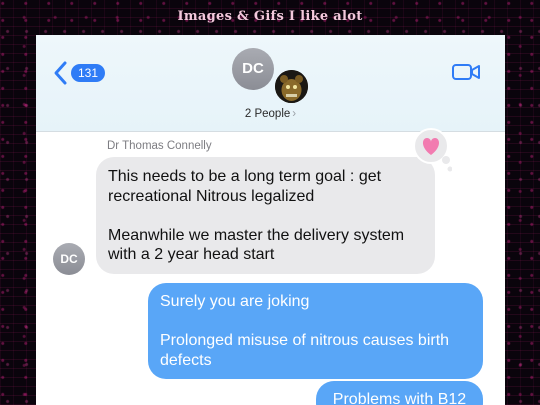 This screenshot has height=405, width=540. Describe the element at coordinates (270, 16) in the screenshot. I see `site-title: Images & Gifs I like alot` at that location.